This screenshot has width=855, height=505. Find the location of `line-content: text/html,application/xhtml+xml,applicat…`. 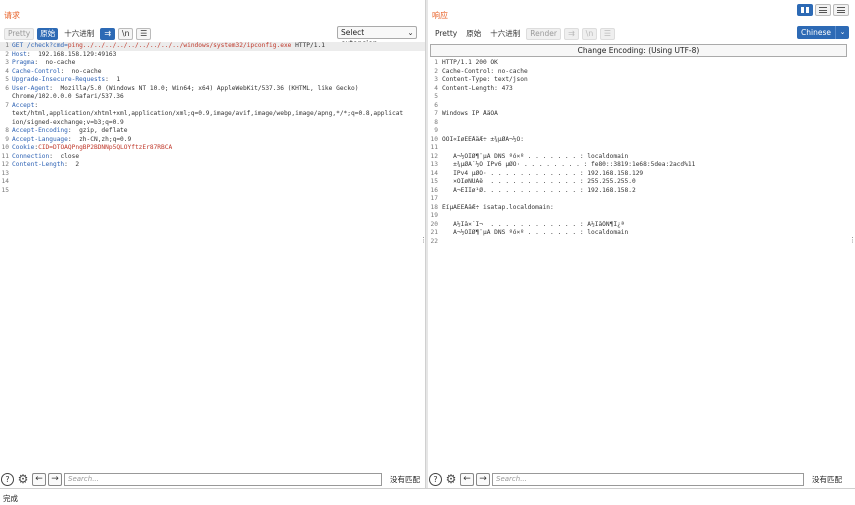

line-content: text/html,application/xhtml+xml,applicat… is located at coordinates (217, 114).